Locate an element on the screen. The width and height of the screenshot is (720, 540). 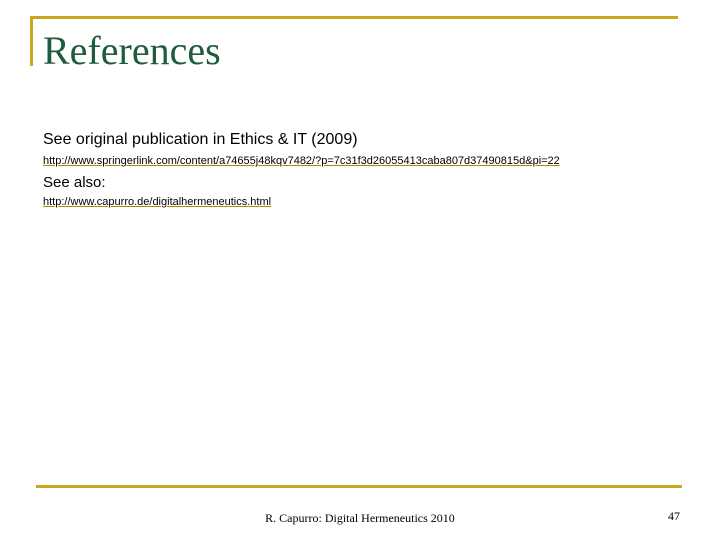
footer-text: R. Capurro: Digital Hermeneutics 2010 is located at coordinates (360, 518).